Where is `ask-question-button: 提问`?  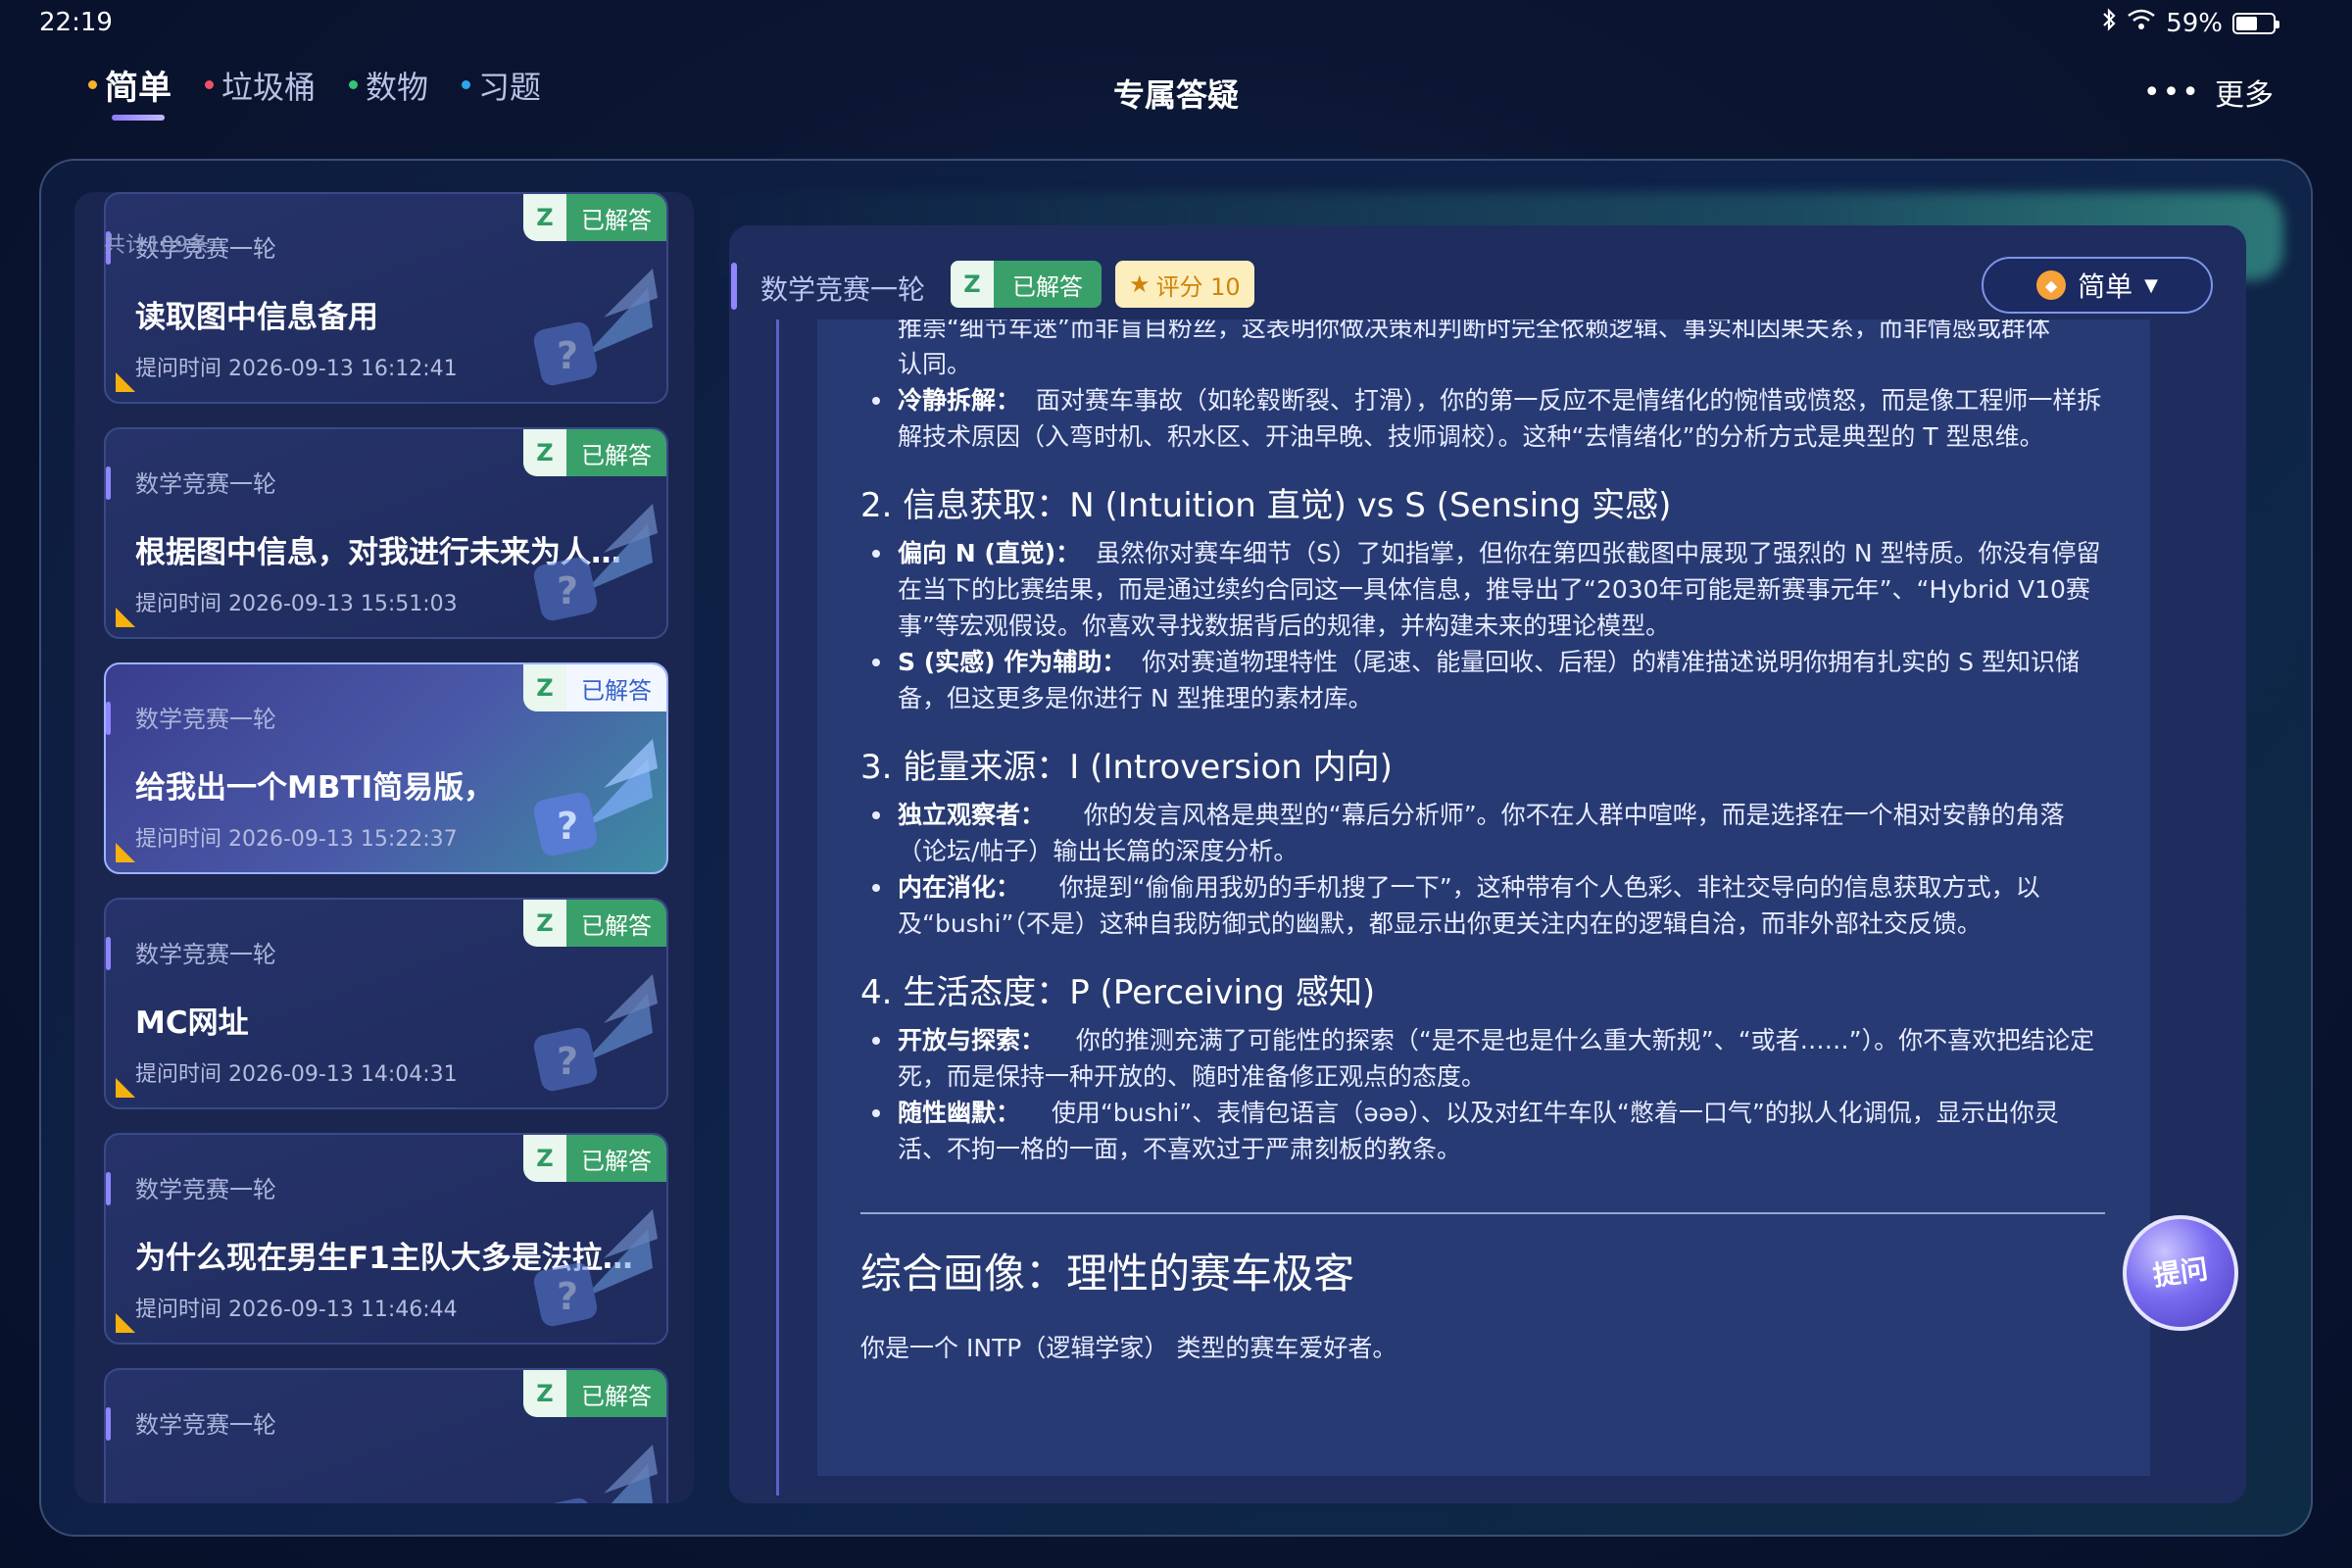 ask-question-button: 提问 is located at coordinates (2180, 1273).